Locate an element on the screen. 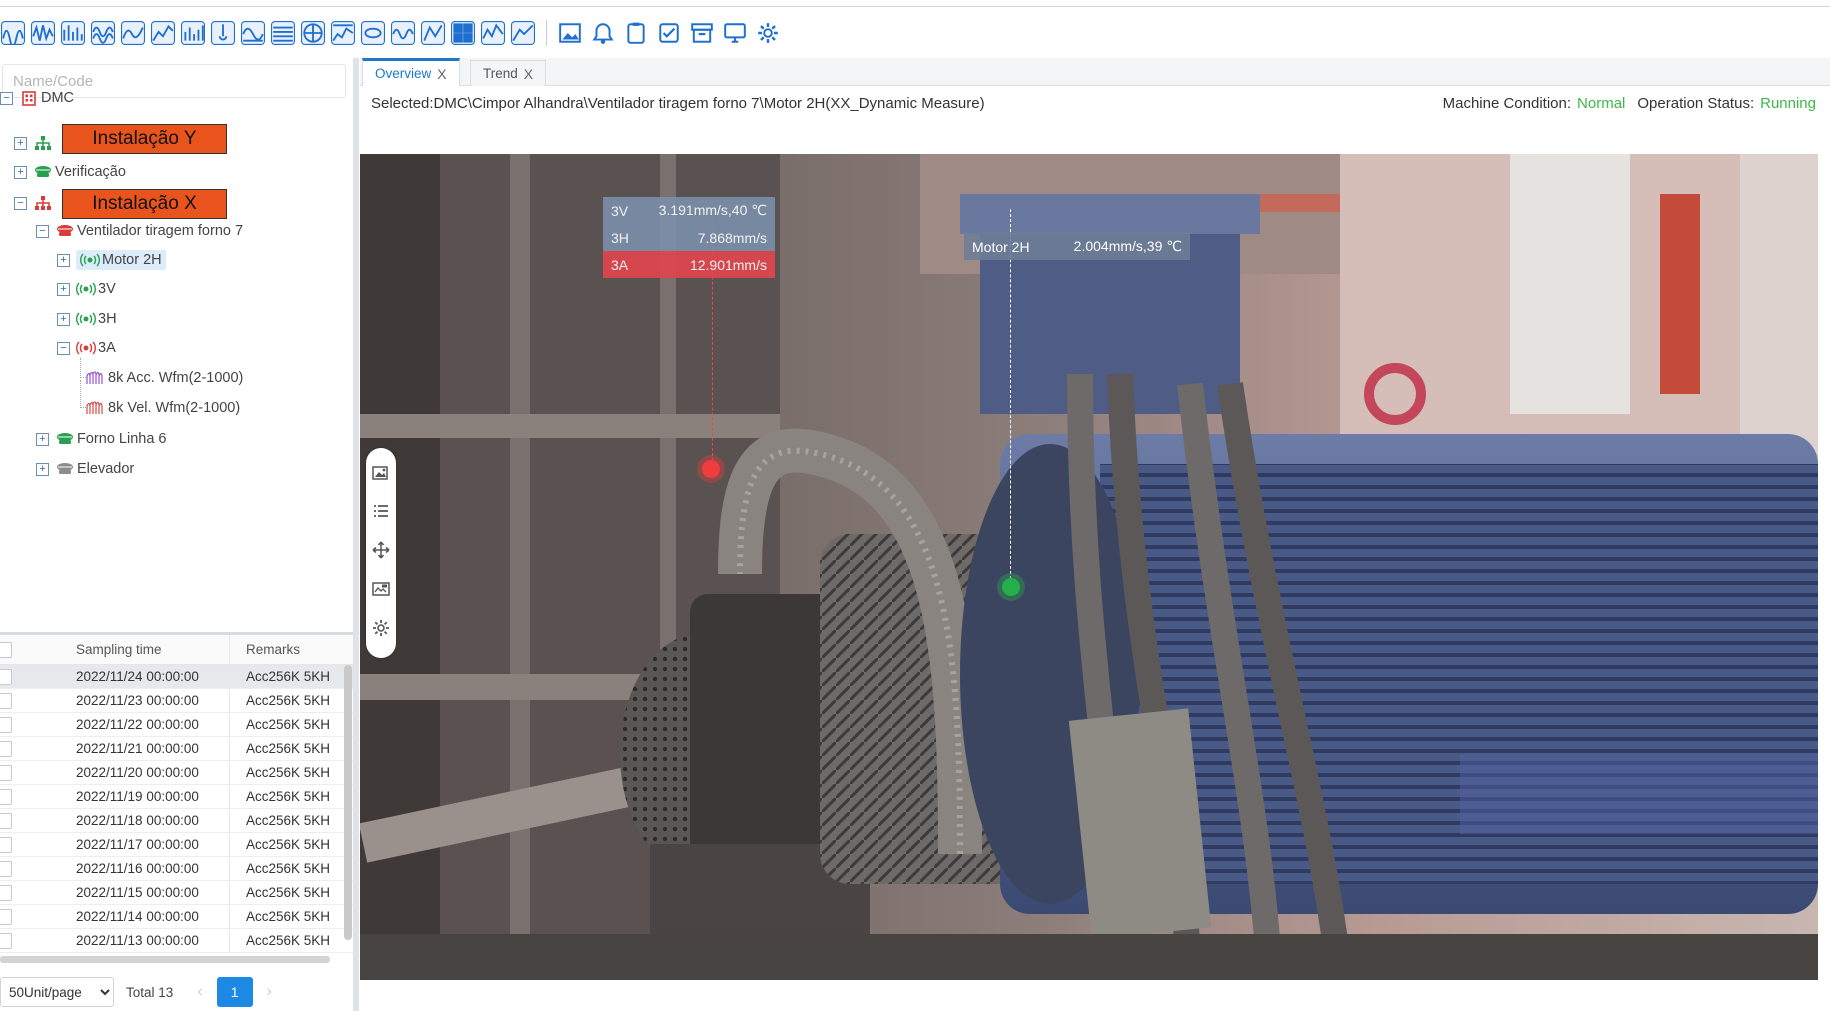  prev-page-icon: ‹ is located at coordinates (199, 992).